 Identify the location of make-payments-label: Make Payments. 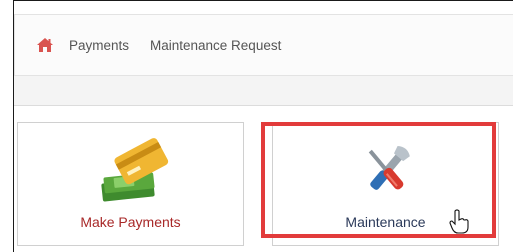
(130, 222).